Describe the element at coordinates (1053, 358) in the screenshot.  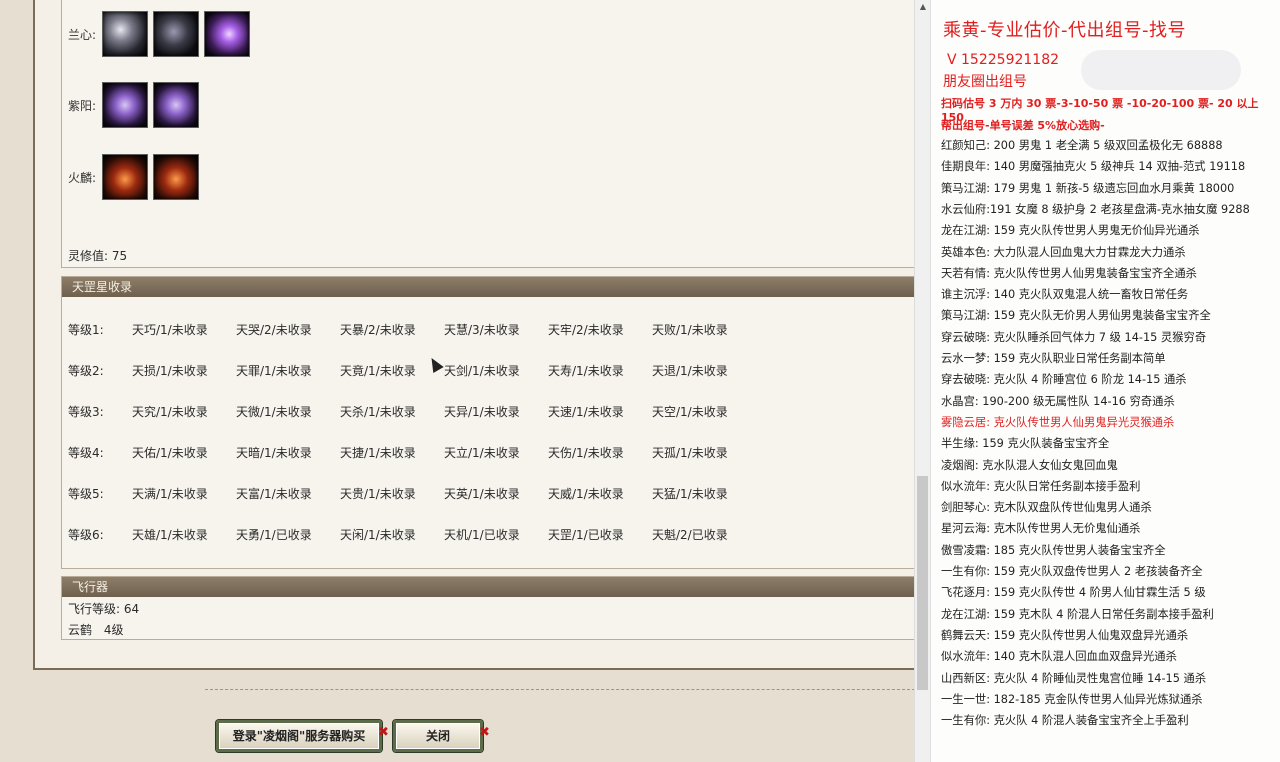
I see `ad-listing-line: 云水一梦: 159 克火队职业日常任务副本简单` at that location.